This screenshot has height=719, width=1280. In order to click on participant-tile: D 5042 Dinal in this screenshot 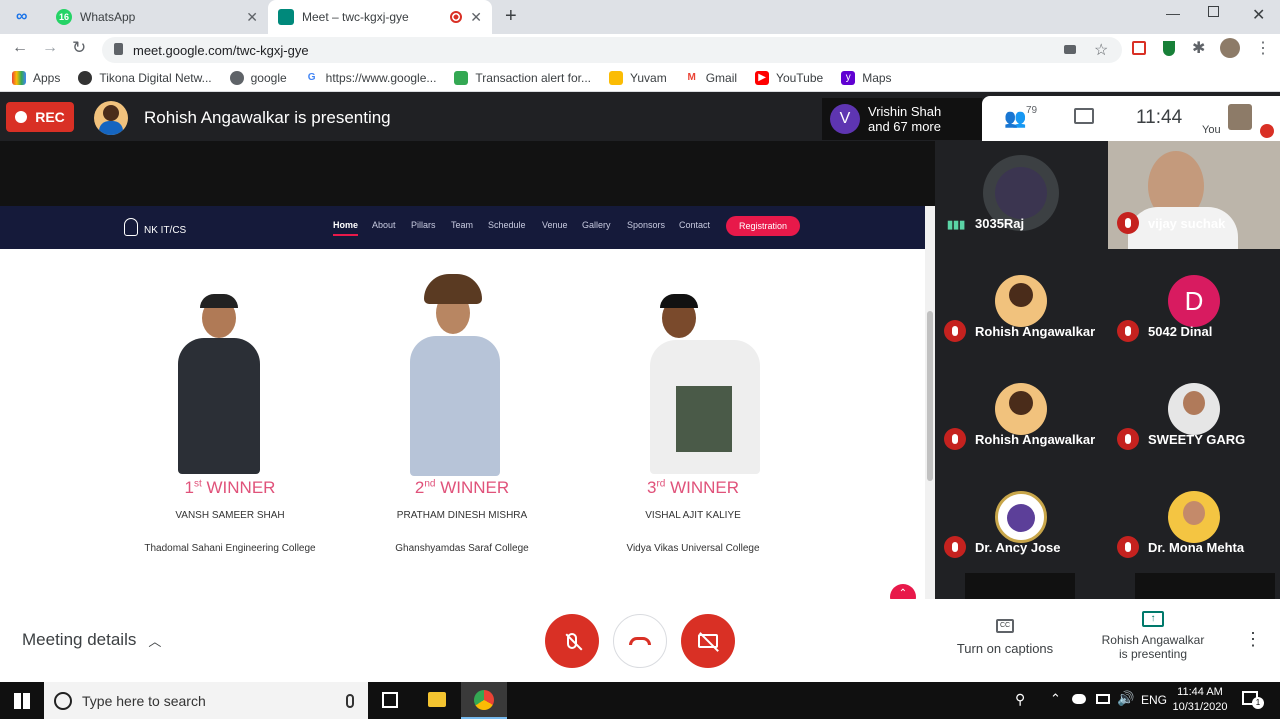, I will do `click(1194, 303)`.